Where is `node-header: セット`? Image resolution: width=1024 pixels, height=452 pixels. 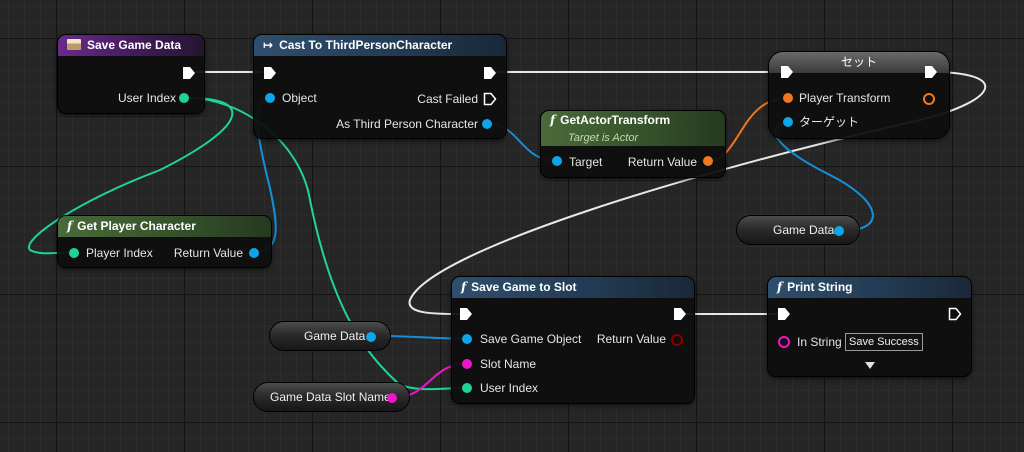
node-header: セット is located at coordinates (859, 62).